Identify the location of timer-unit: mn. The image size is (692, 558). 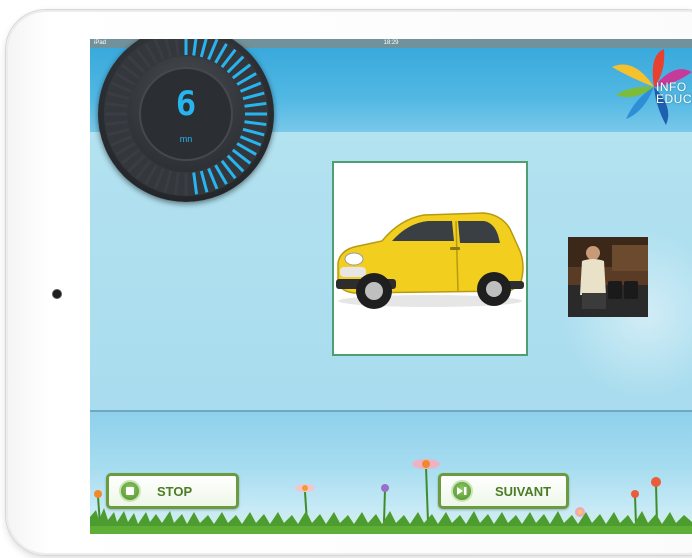
(186, 139).